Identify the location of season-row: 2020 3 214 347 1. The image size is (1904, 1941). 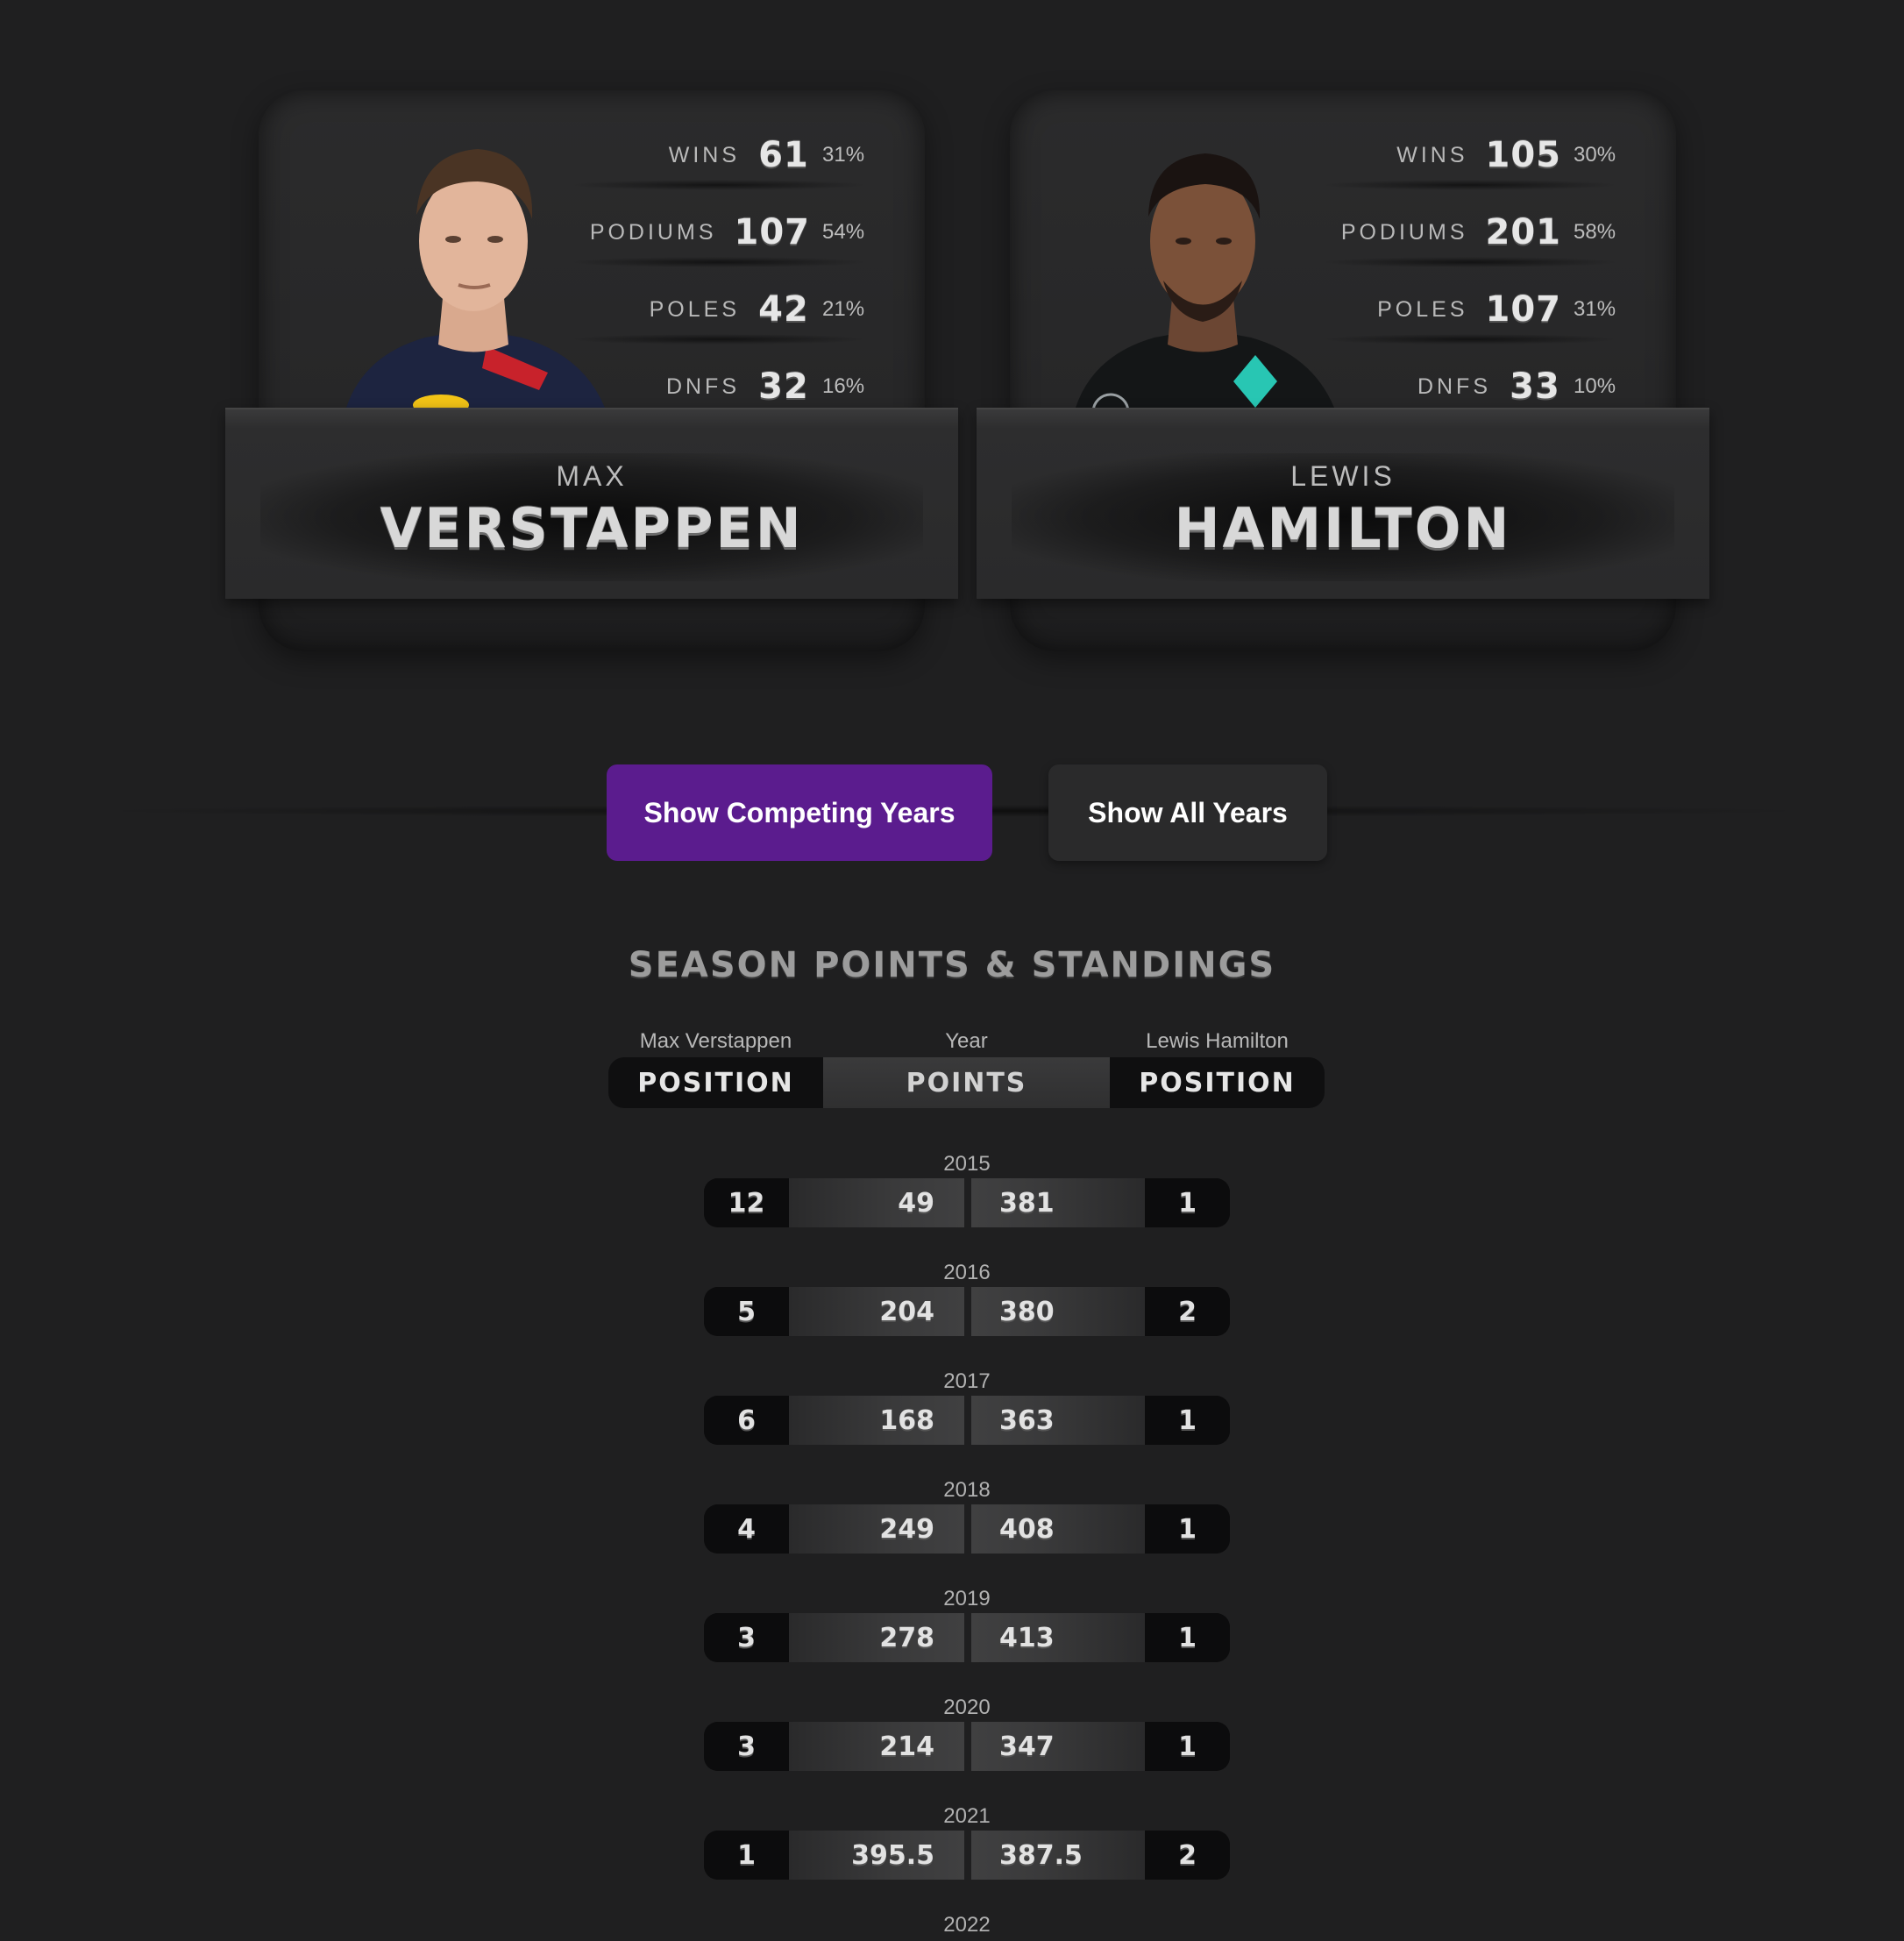
(967, 1733).